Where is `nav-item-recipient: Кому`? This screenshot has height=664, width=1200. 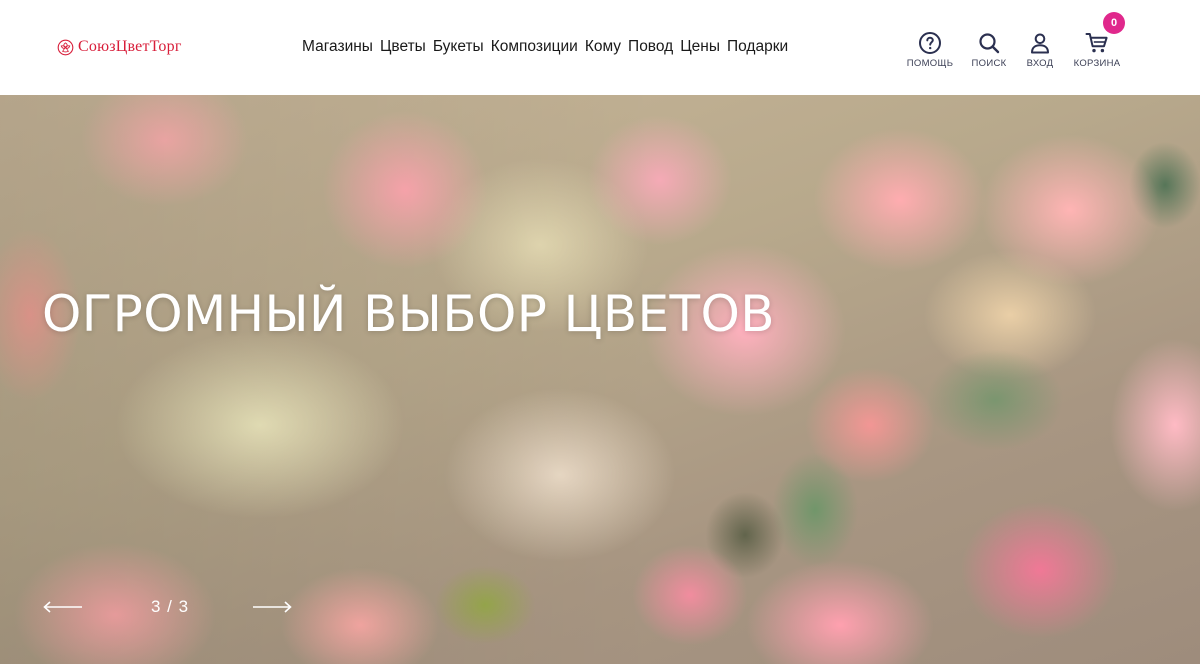
nav-item-recipient: Кому is located at coordinates (603, 47).